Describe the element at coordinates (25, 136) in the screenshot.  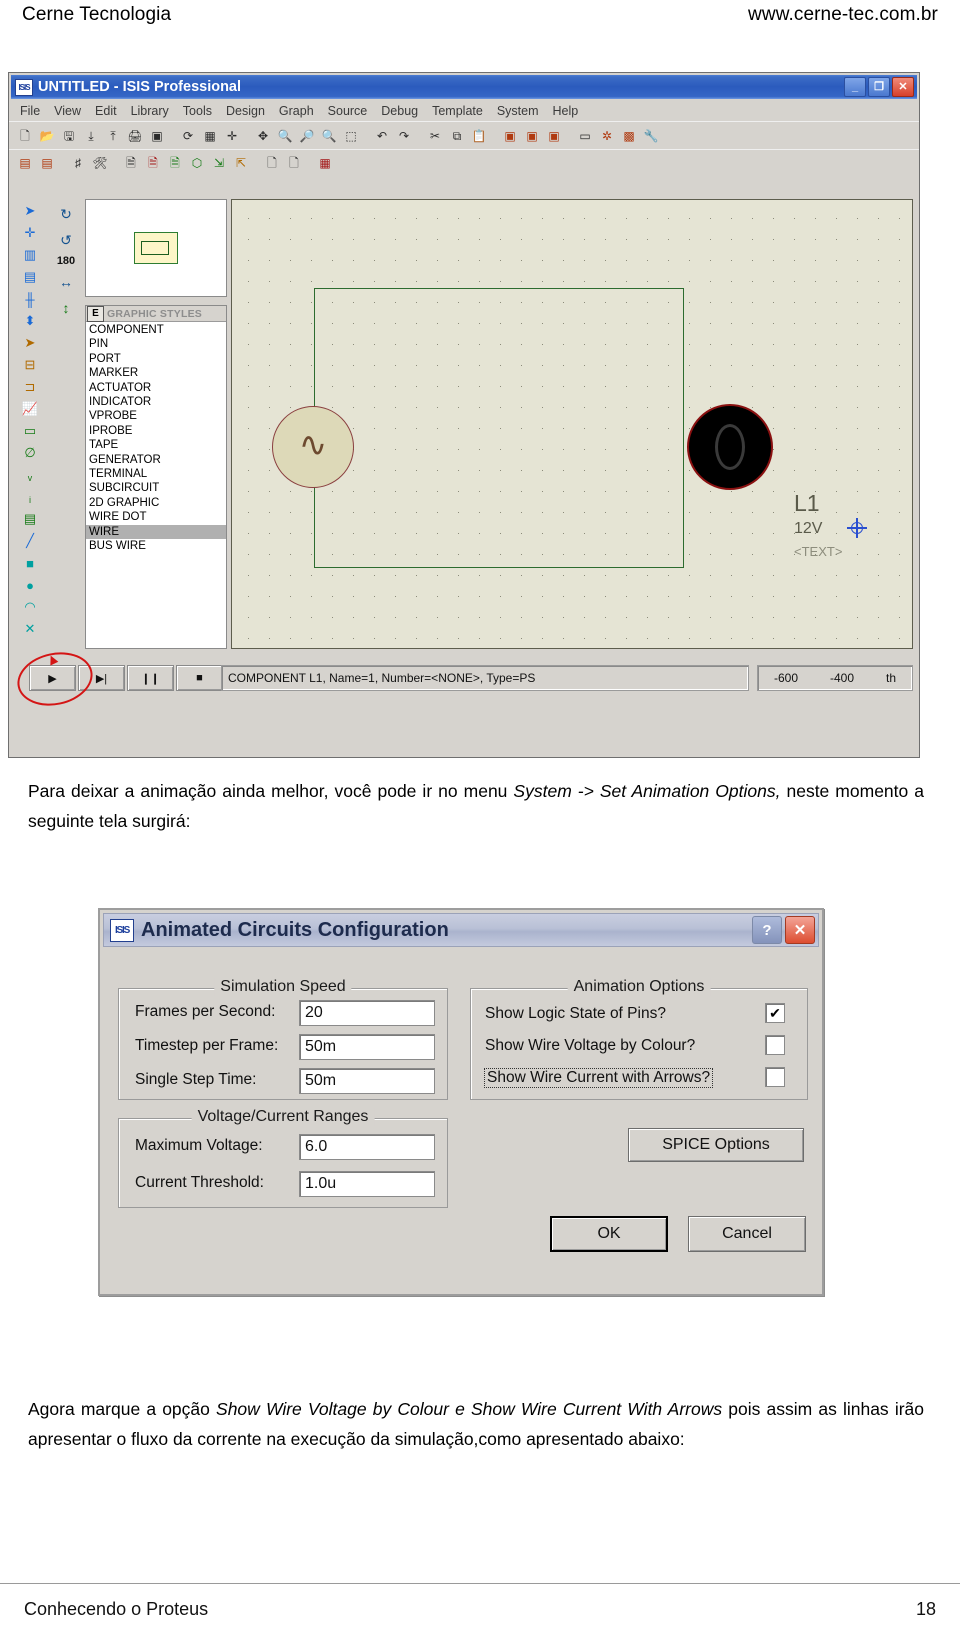
I see `new-icon: 🗋` at that location.